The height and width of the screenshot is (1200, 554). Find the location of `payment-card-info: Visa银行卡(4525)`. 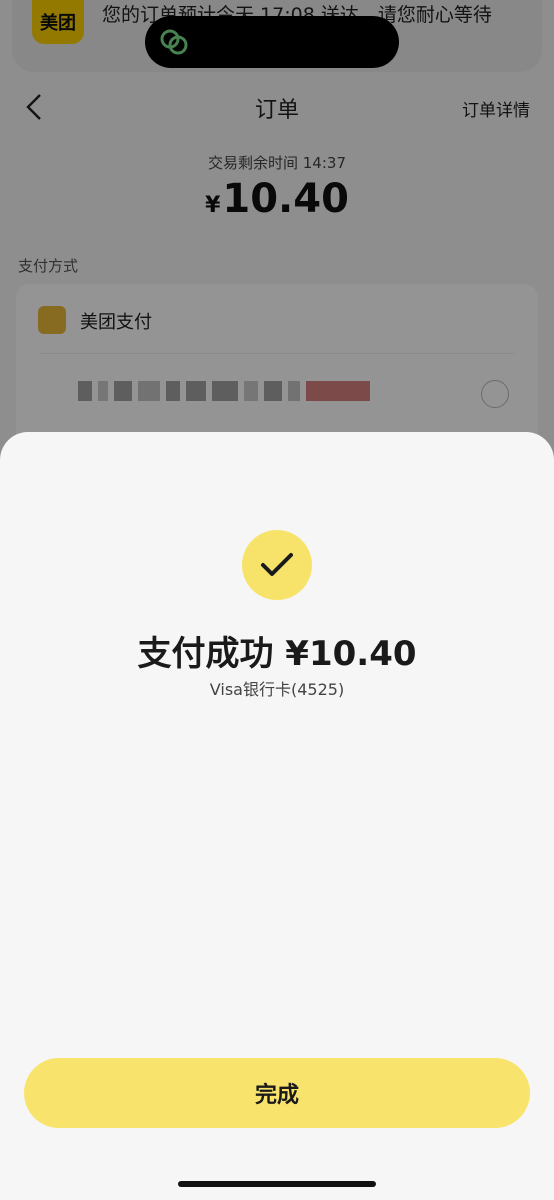

payment-card-info: Visa银行卡(4525) is located at coordinates (277, 689).